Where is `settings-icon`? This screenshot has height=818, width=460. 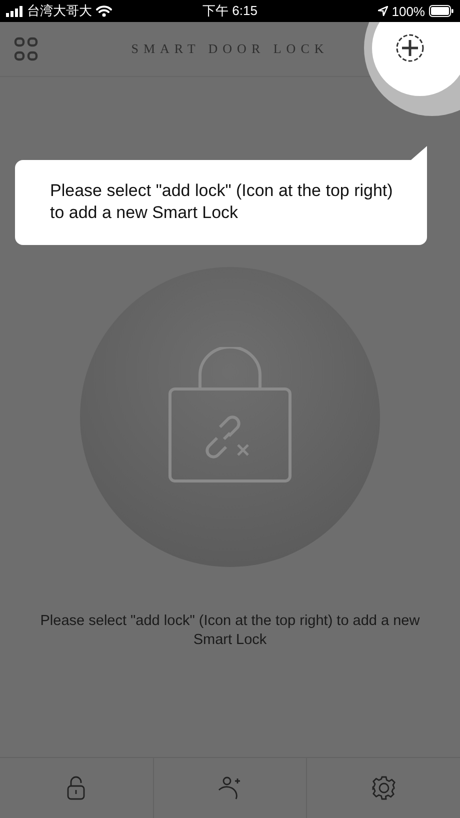
settings-icon is located at coordinates (384, 788).